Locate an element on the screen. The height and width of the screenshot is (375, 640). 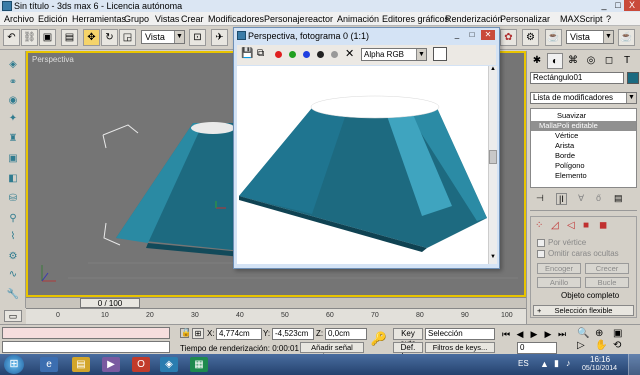
menu-file: Archivo is located at coordinates (19, 19).